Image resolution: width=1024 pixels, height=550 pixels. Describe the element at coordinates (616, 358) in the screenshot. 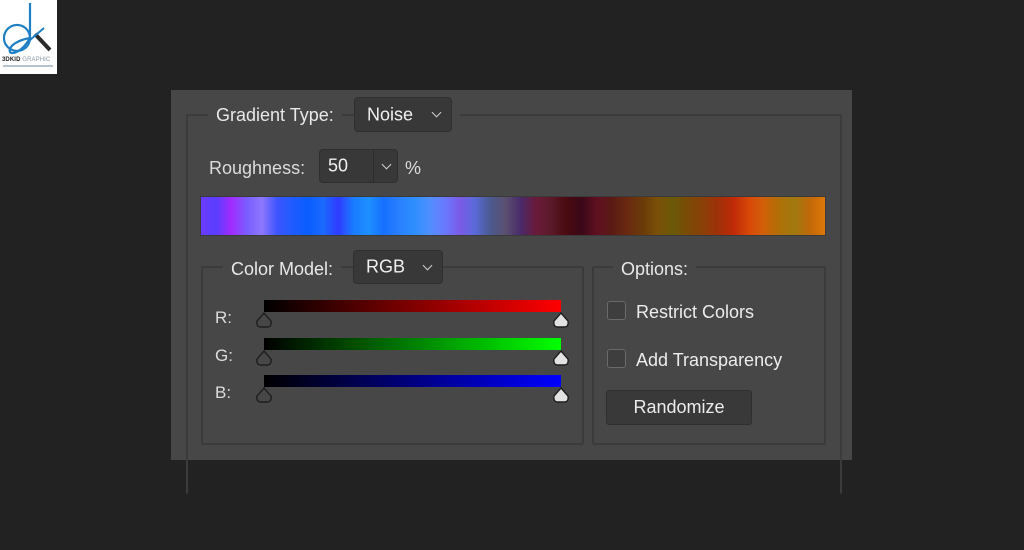

I see `add-transparency-checkbox` at that location.